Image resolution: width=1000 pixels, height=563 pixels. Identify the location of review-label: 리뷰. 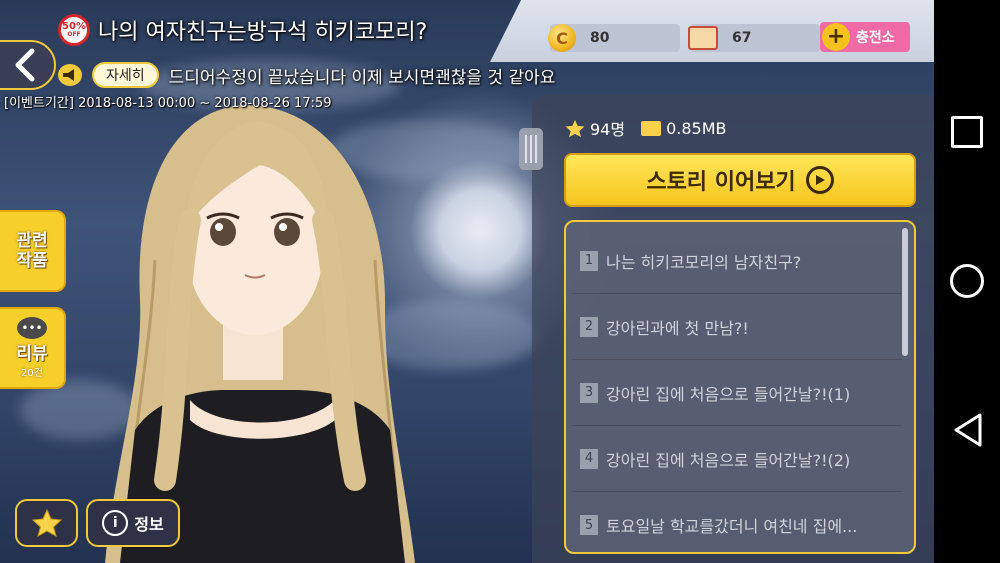
(32, 354).